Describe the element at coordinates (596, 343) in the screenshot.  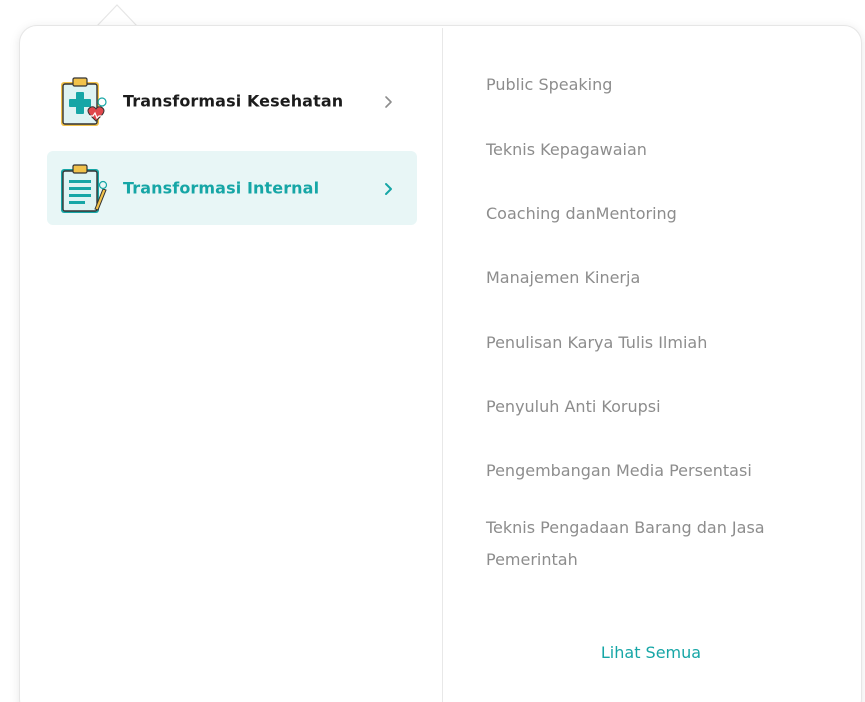
I see `subitem-penulisan-karya-tulis: Penulisan Karya Tulis Ilmiah` at that location.